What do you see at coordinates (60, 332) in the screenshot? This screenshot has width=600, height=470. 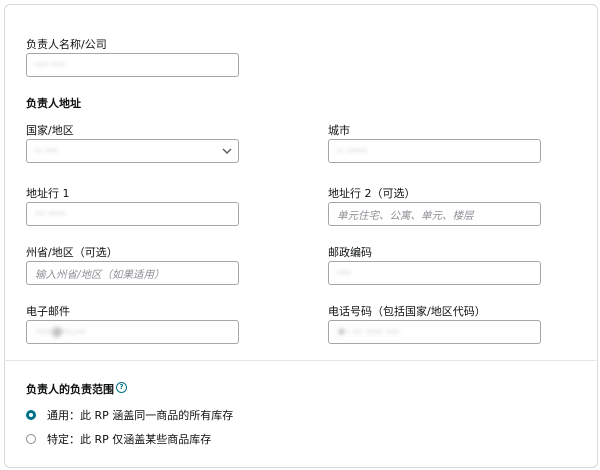 I see `email-value: ·····@···.···` at bounding box center [60, 332].